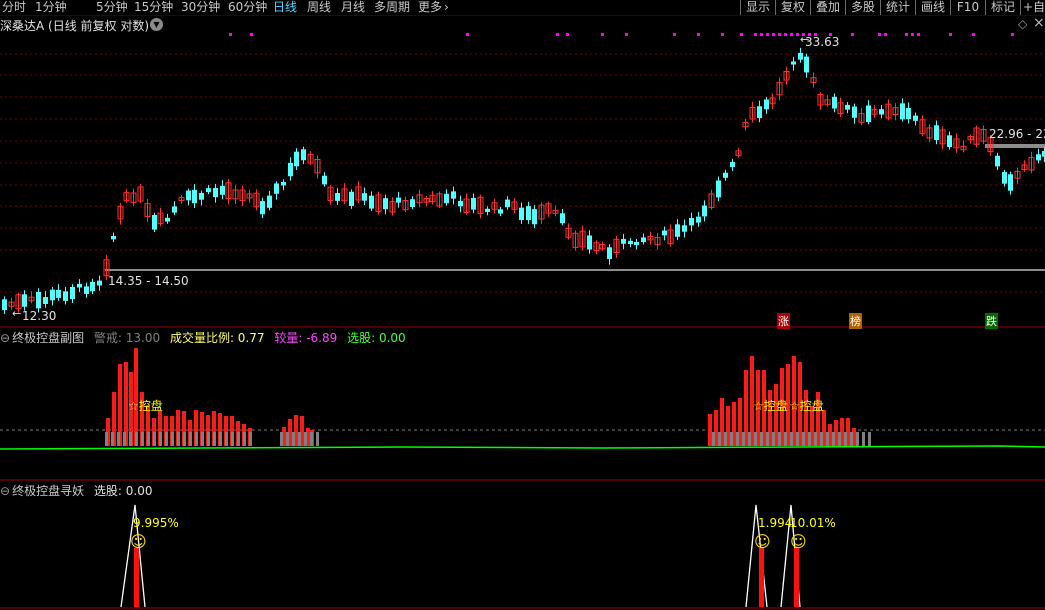  Describe the element at coordinates (446, 7) in the screenshot. I see `chevron-right-icon: ›` at that location.